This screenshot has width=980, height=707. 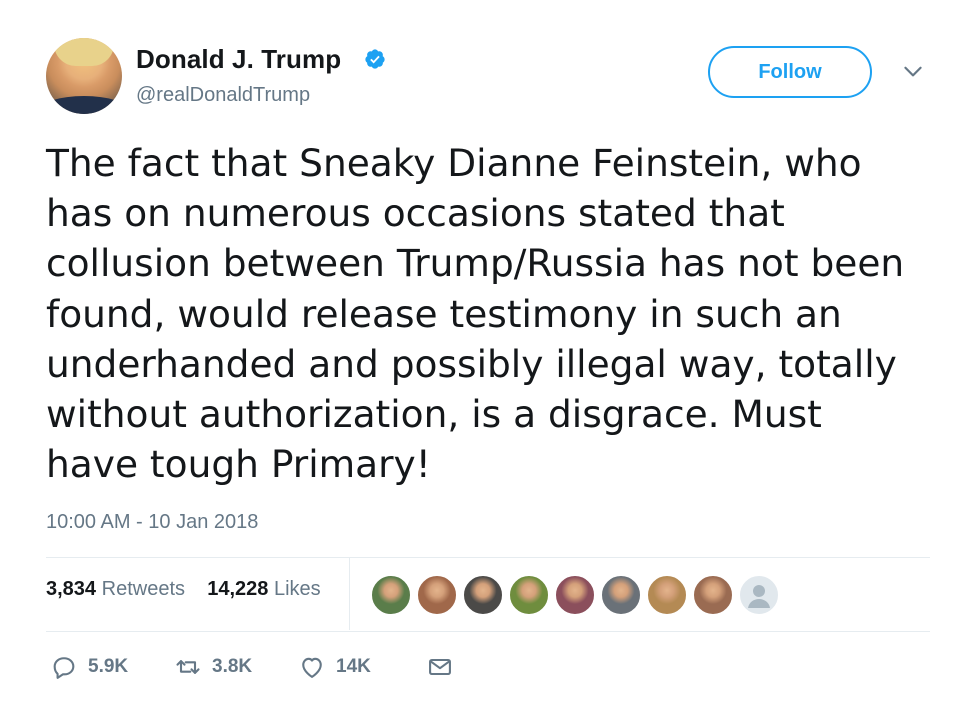 I want to click on avatar-hair, so click(x=84, y=52).